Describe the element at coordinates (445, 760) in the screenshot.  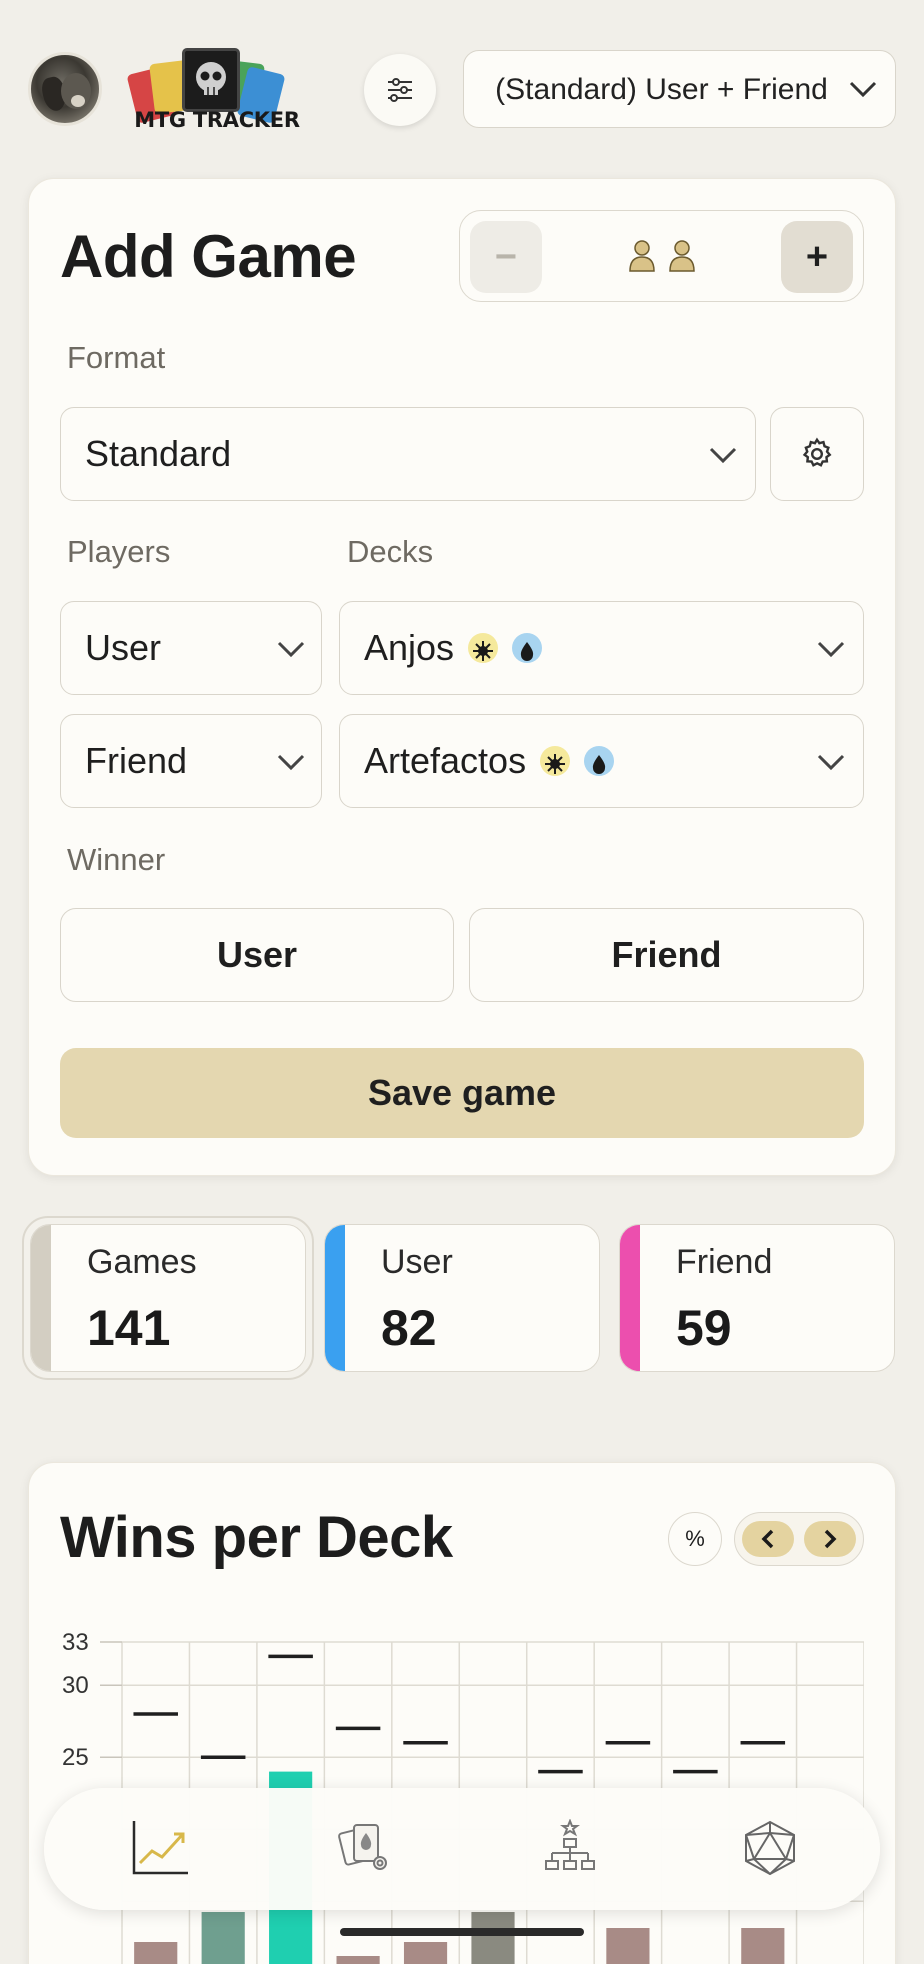
I see `deck-2-value: Artefactos` at that location.